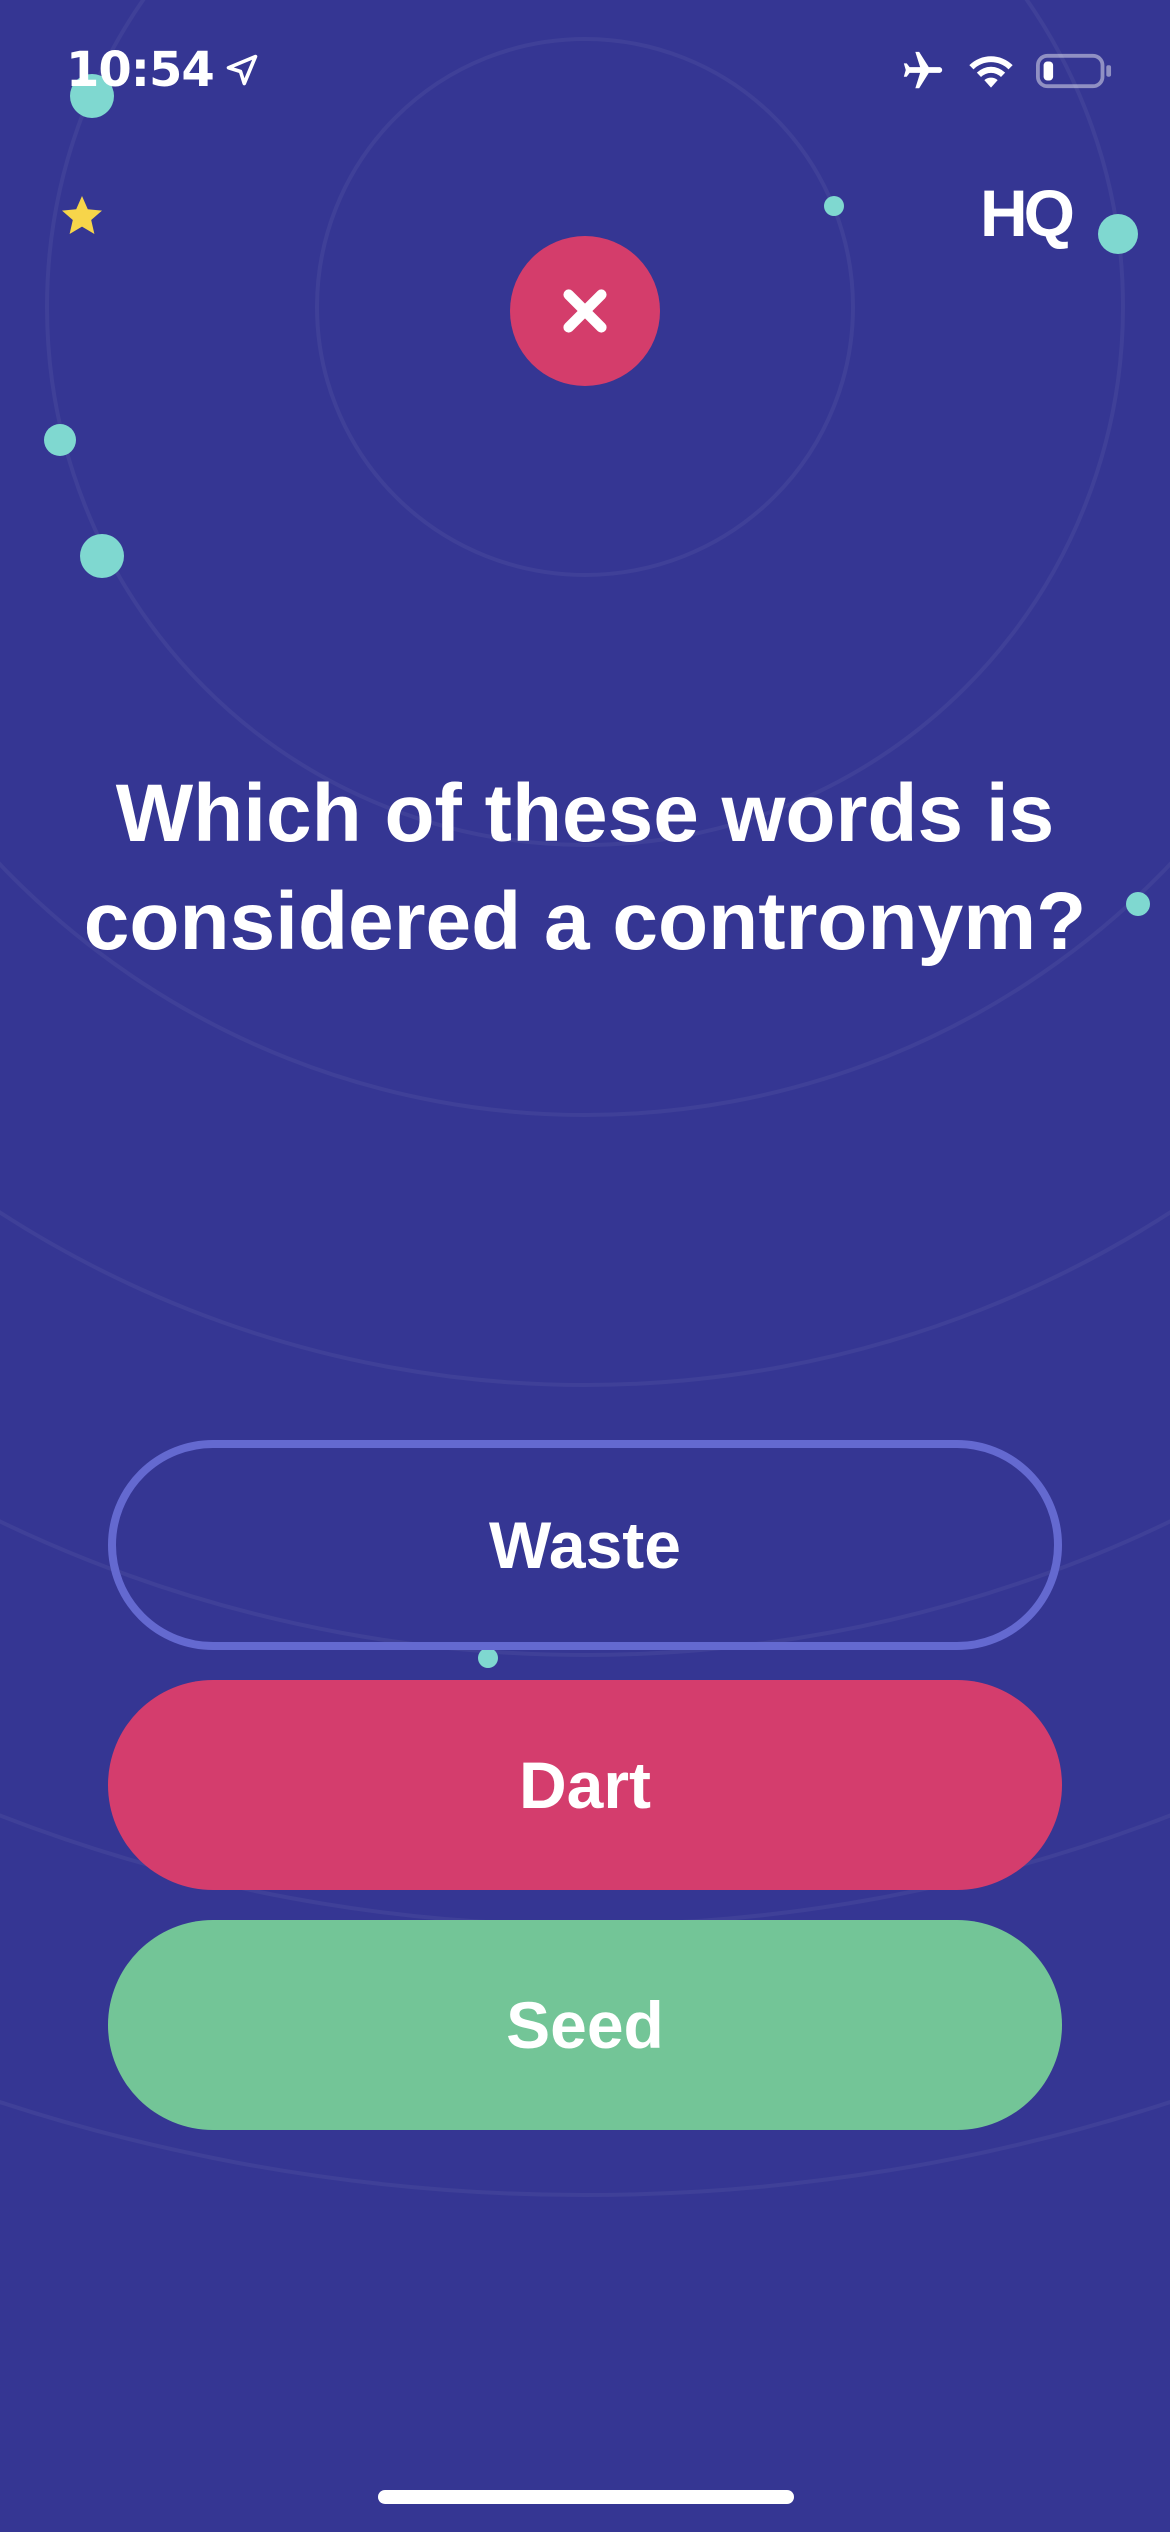 The height and width of the screenshot is (2532, 1170). I want to click on answer-label: Dart, so click(585, 1785).